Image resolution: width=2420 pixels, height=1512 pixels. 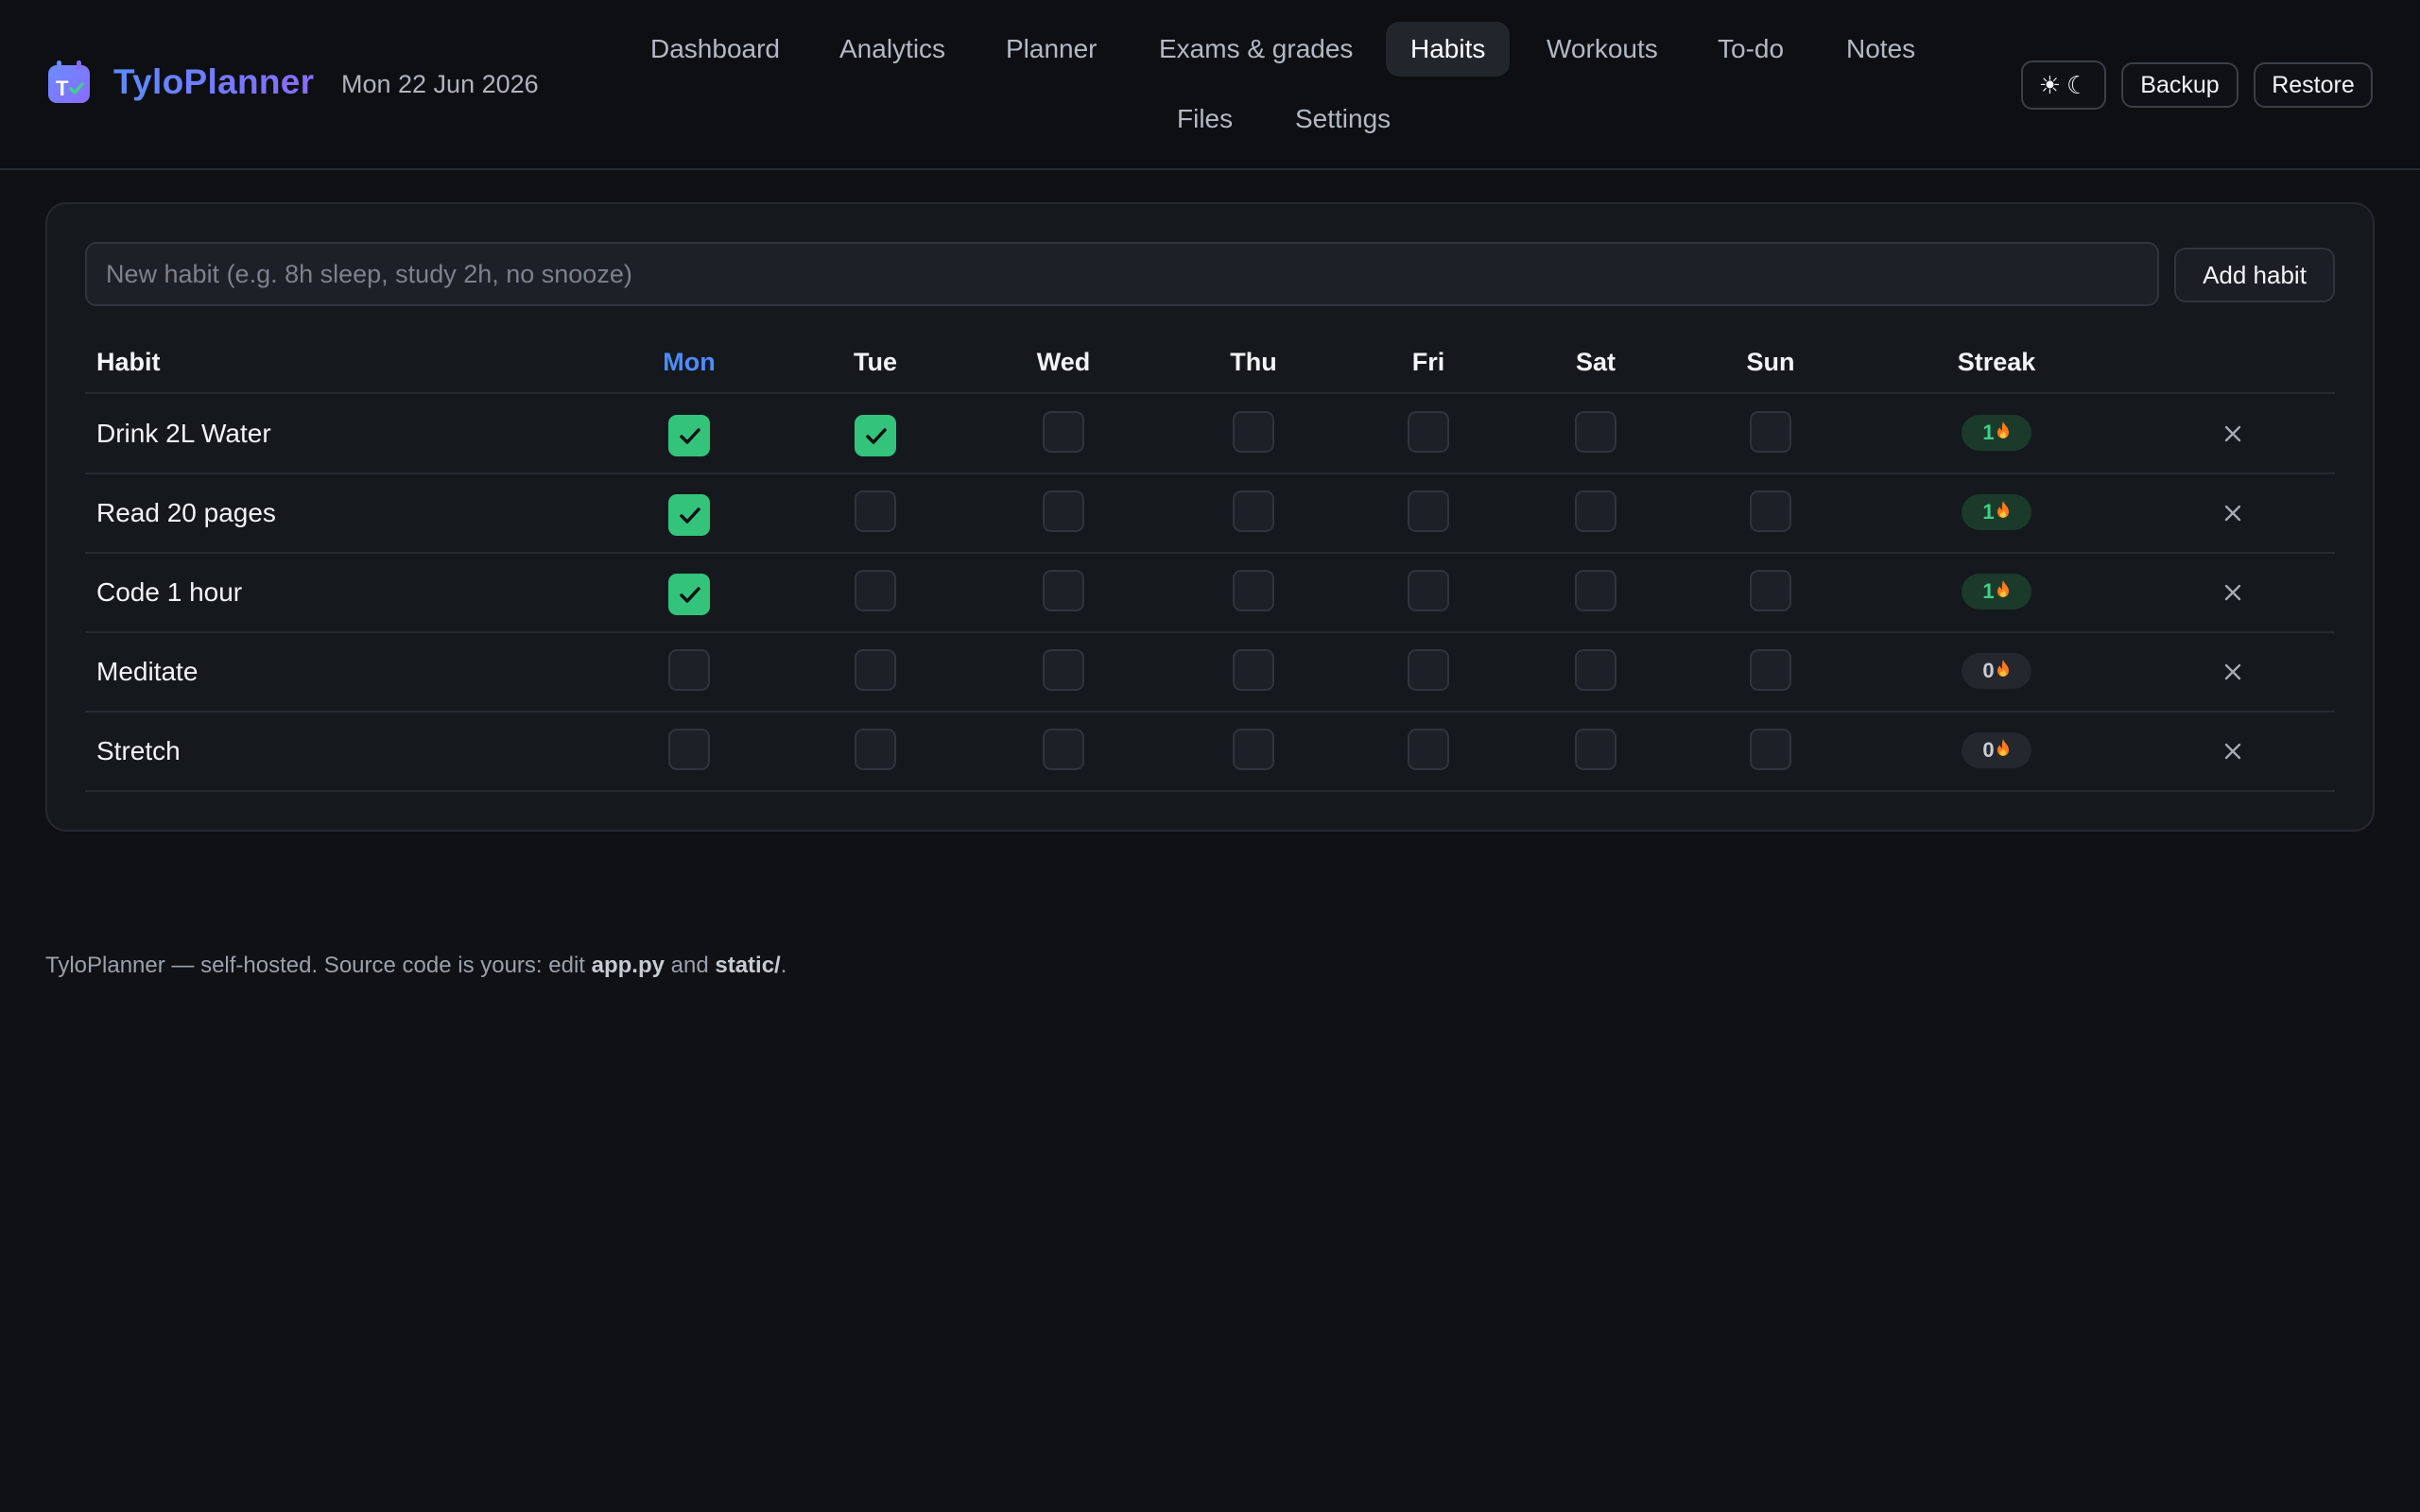 I want to click on nav-notes: Notes, so click(x=1881, y=49).